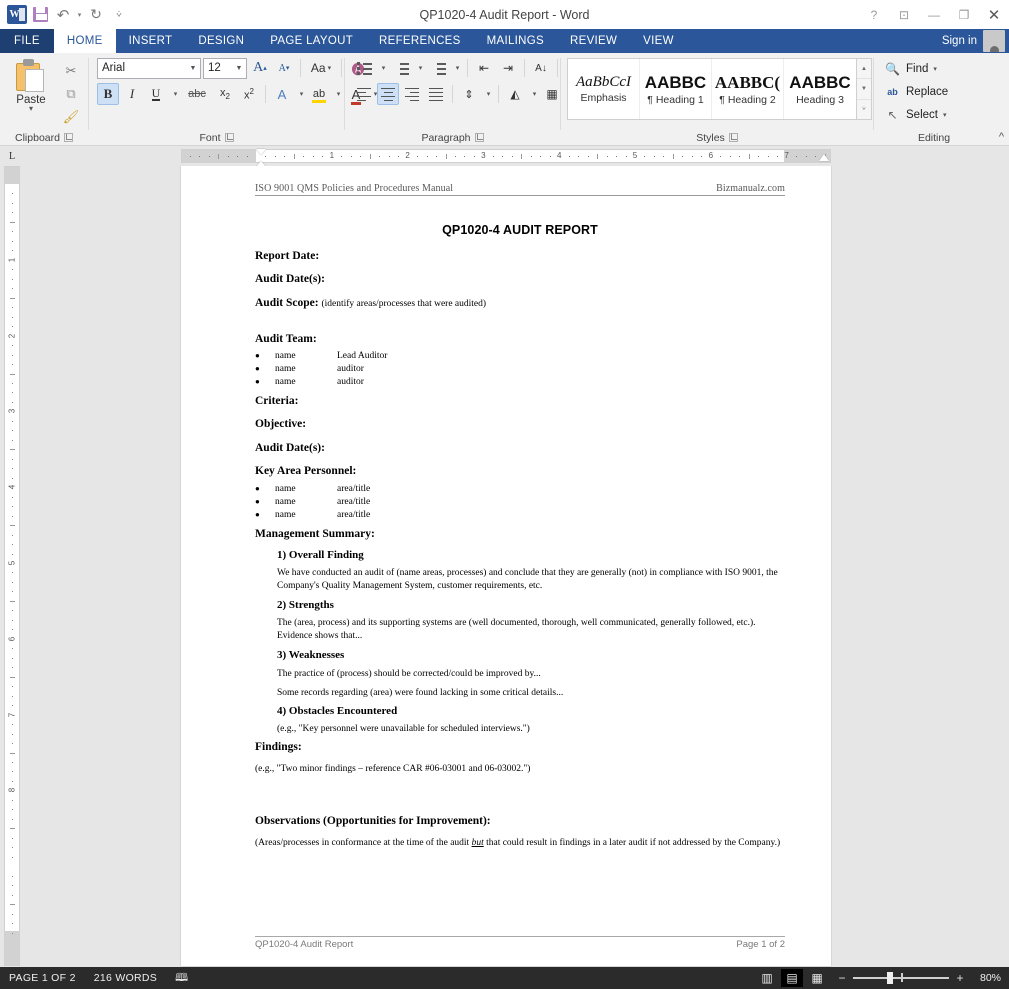 This screenshot has width=1009, height=989. I want to click on zoom-in-button: +, so click(960, 978).